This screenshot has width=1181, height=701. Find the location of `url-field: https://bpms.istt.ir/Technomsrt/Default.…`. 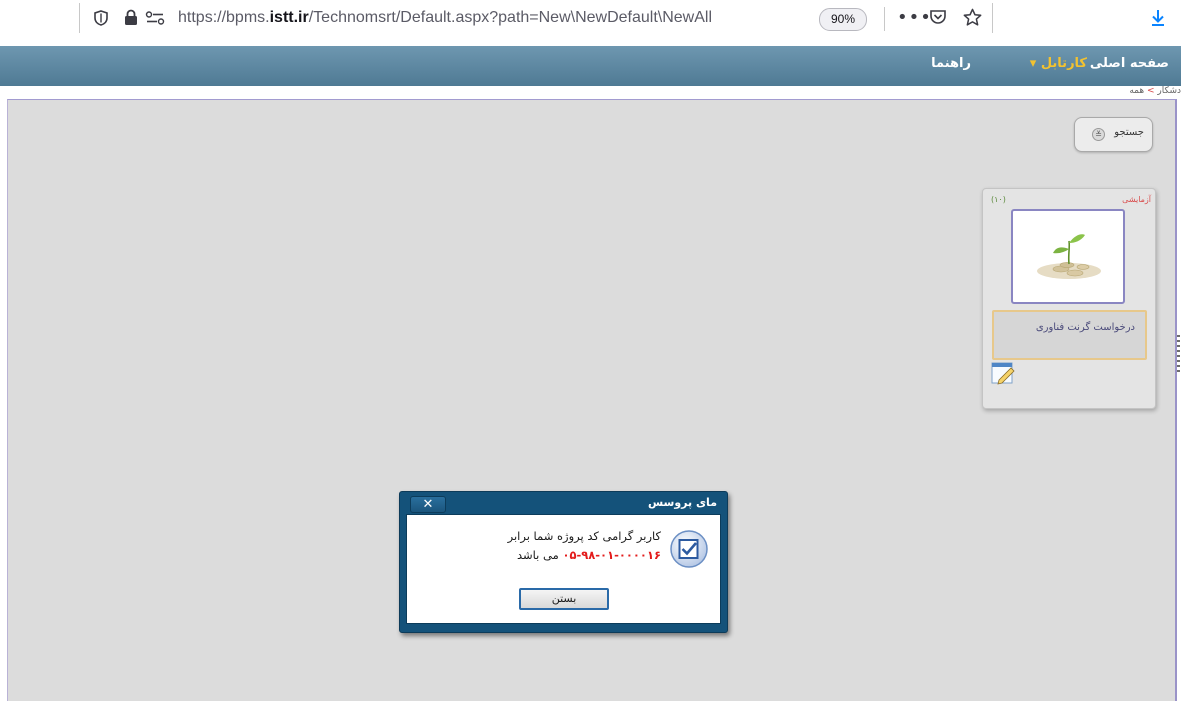

url-field: https://bpms.istt.ir/Technomsrt/Default.… is located at coordinates (445, 18).